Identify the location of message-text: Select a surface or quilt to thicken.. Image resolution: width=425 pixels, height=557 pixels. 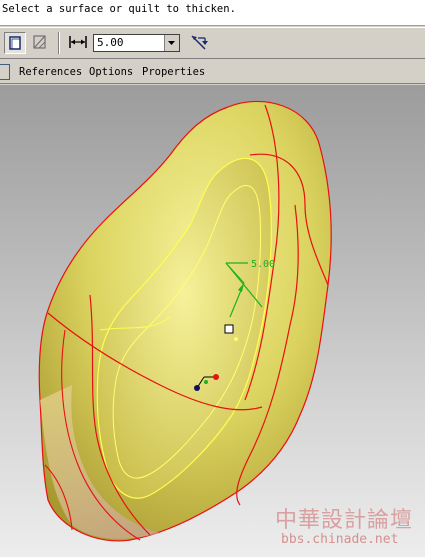
(119, 9).